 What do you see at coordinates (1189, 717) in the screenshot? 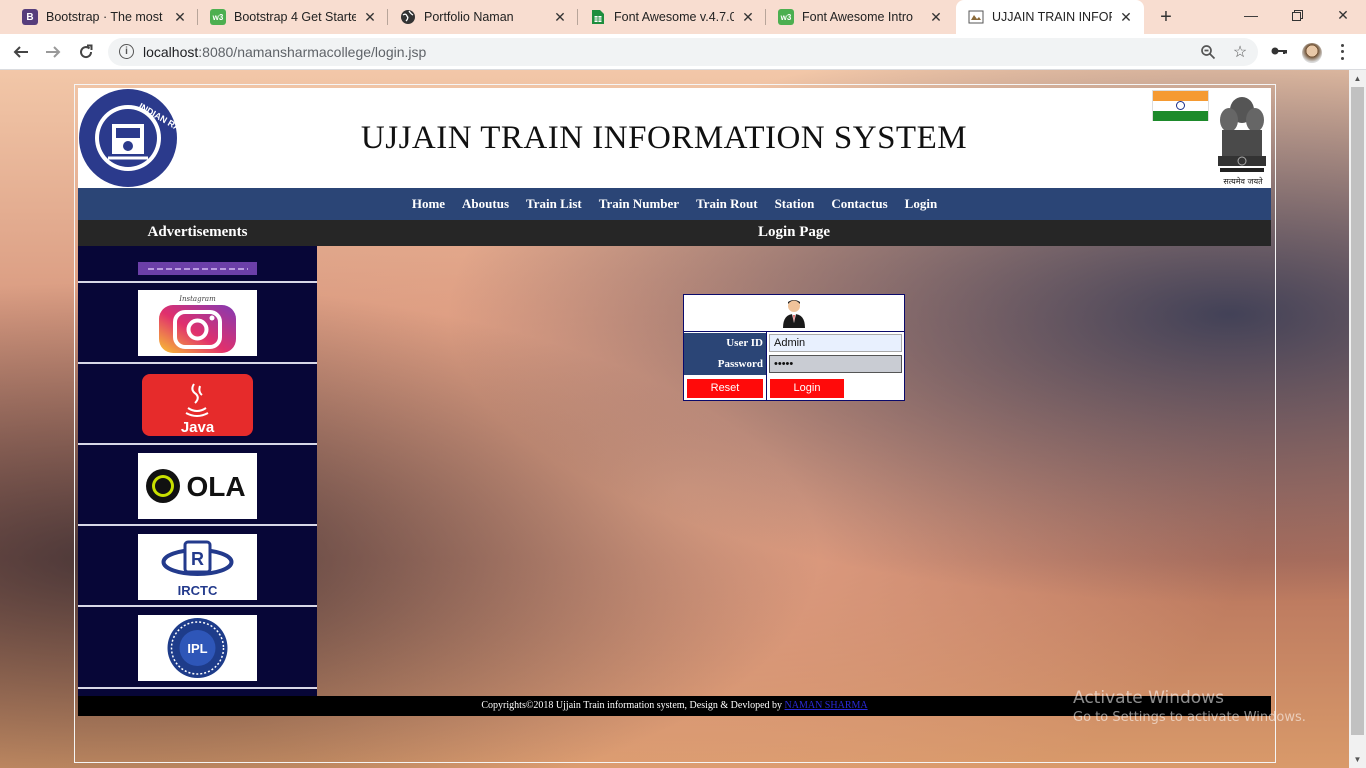
I see `watermark-subtitle: Go to Settings to activate Windows.` at bounding box center [1189, 717].